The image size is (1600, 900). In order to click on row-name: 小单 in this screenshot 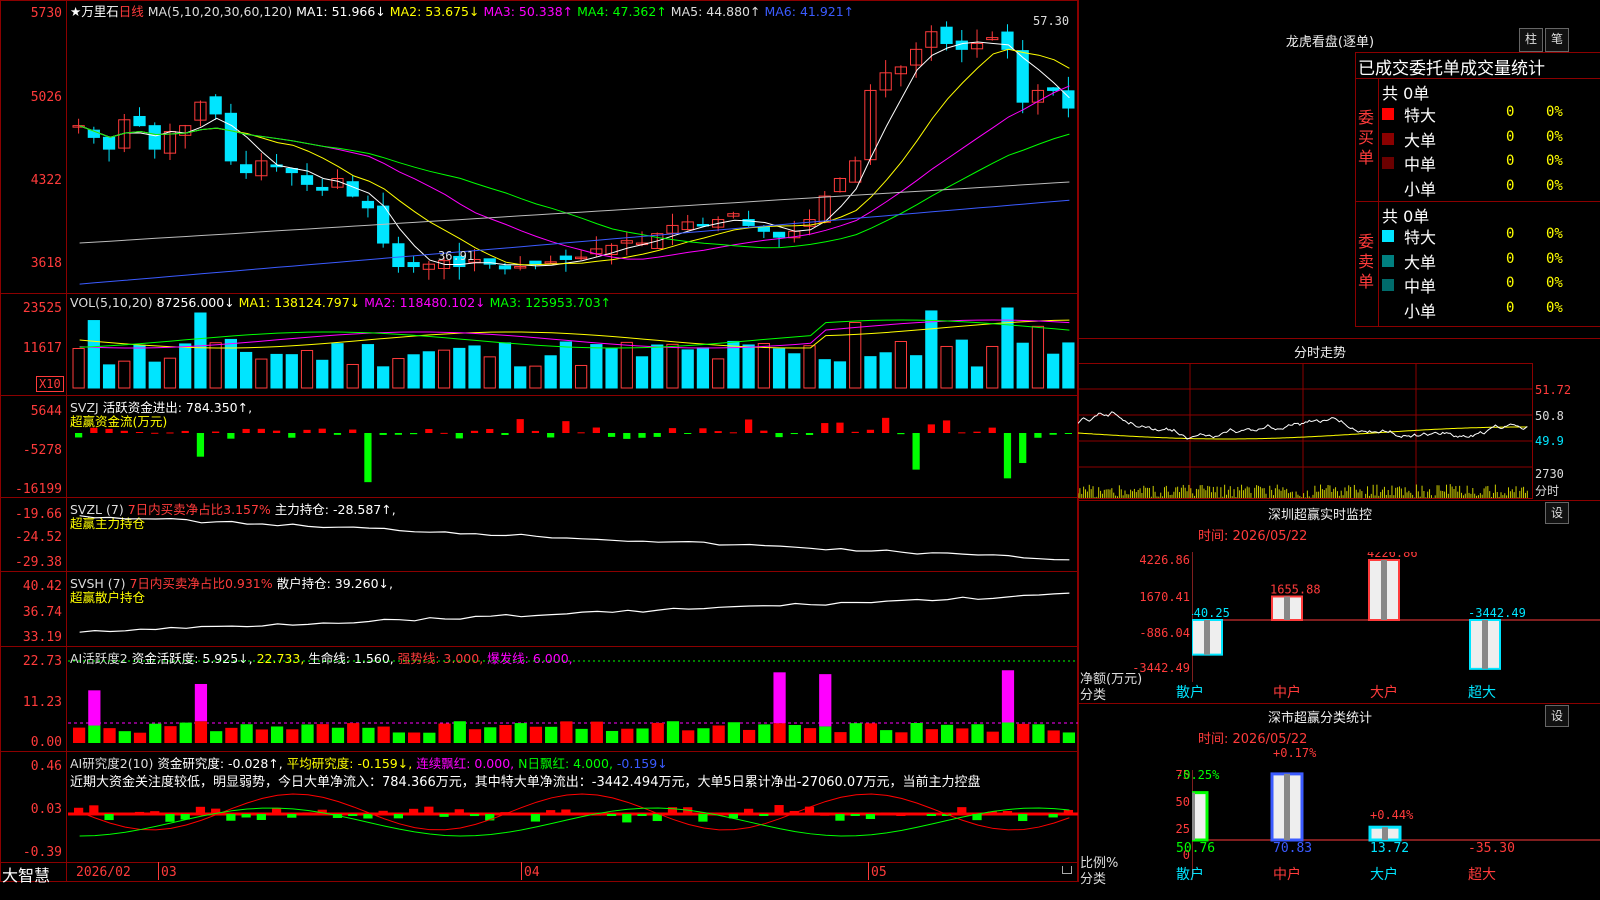, I will do `click(1420, 189)`.